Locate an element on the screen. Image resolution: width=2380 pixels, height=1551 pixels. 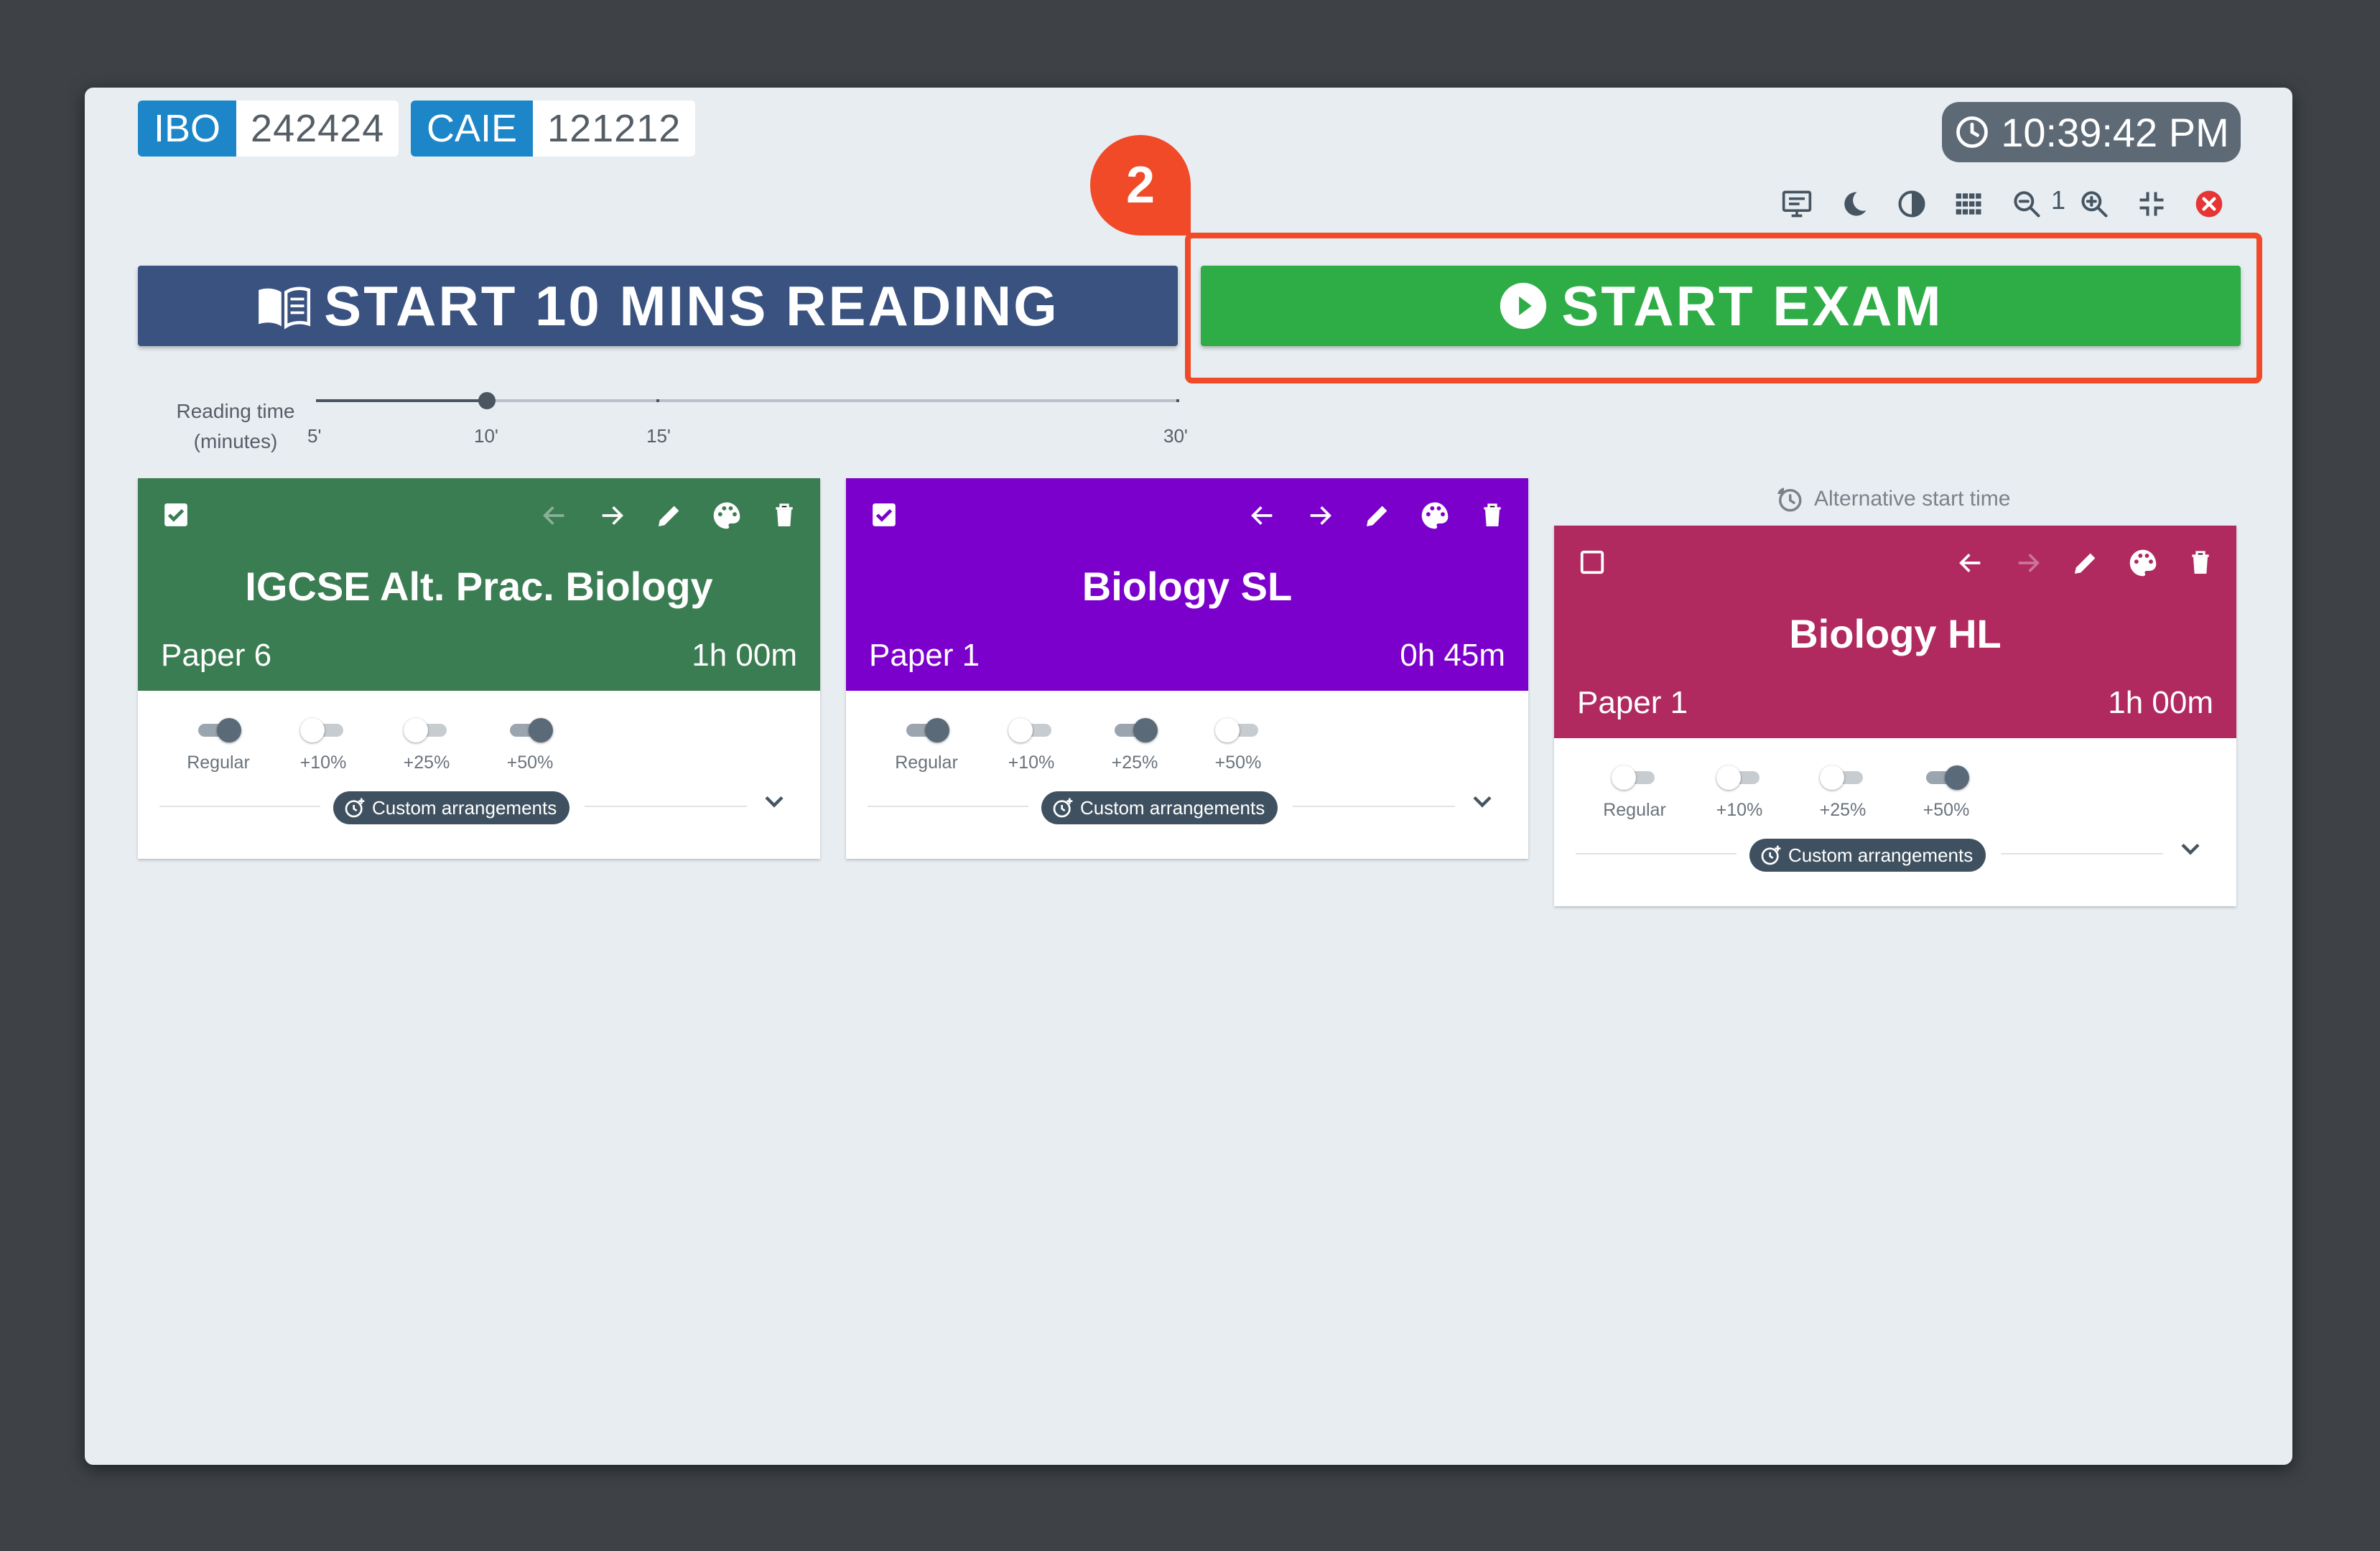
alternative-start-time: Alternative start time is located at coordinates (1892, 499).